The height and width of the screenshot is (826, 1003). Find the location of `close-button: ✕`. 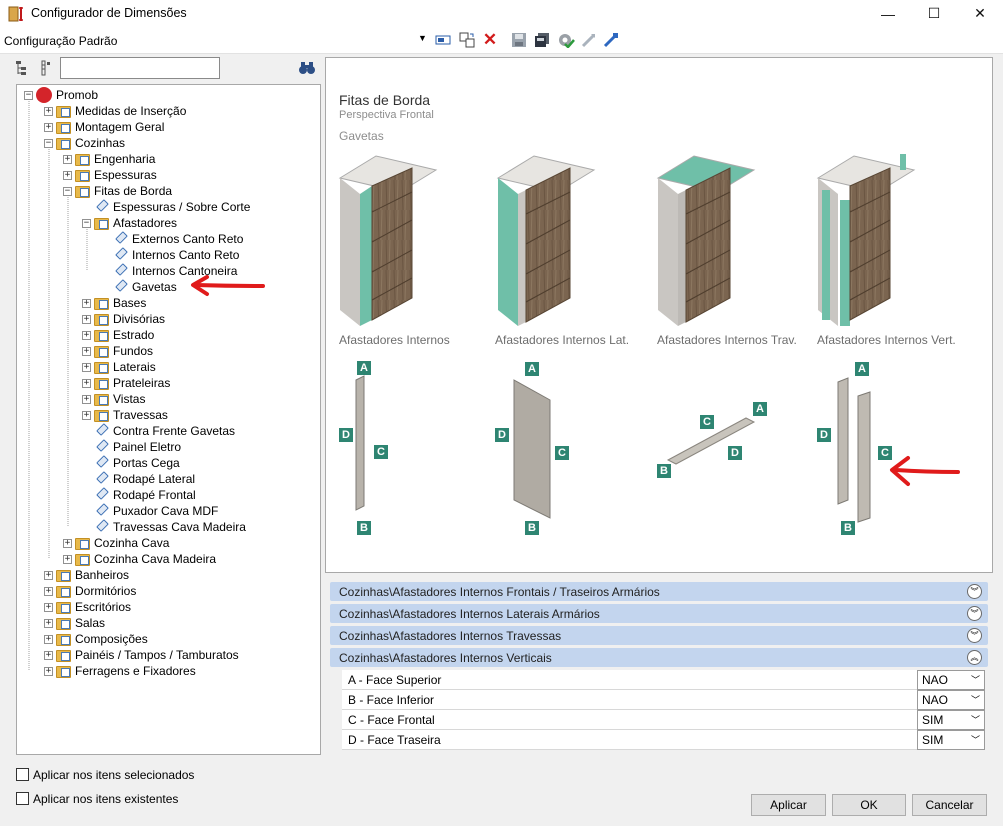

close-button: ✕ is located at coordinates (980, 13).